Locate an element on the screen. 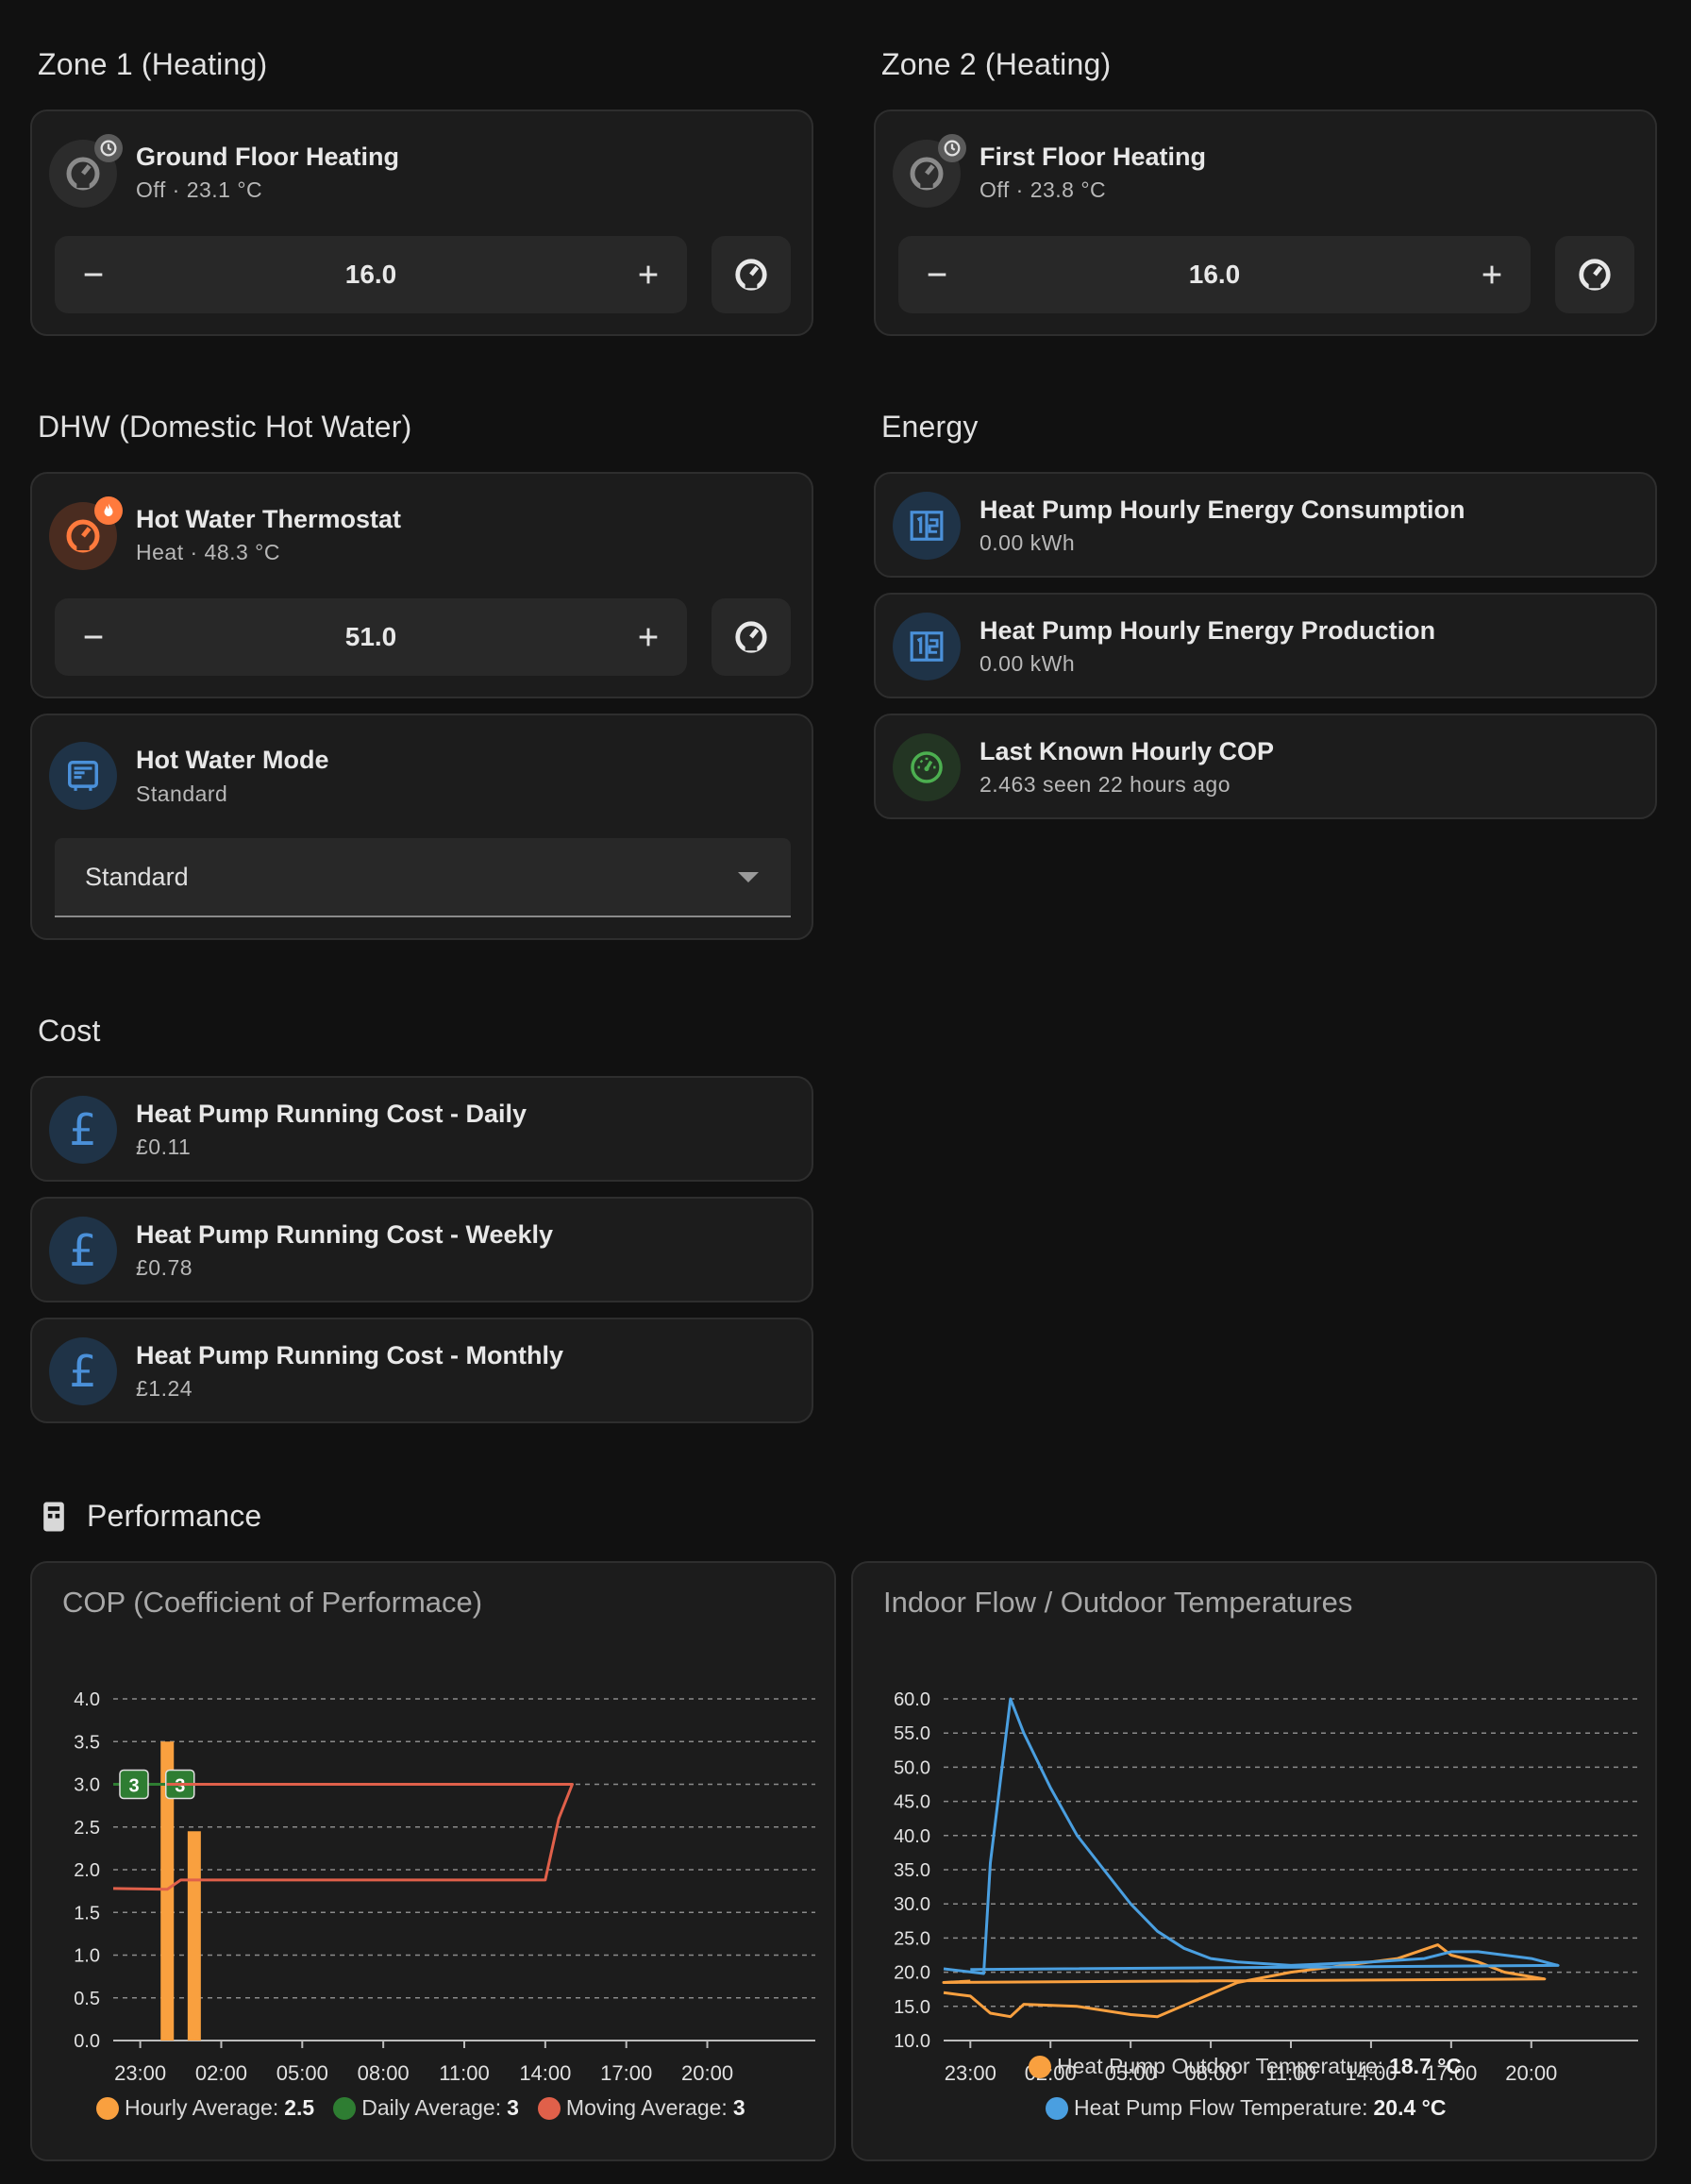  legend-label: Daily Average is located at coordinates (428, 2107).